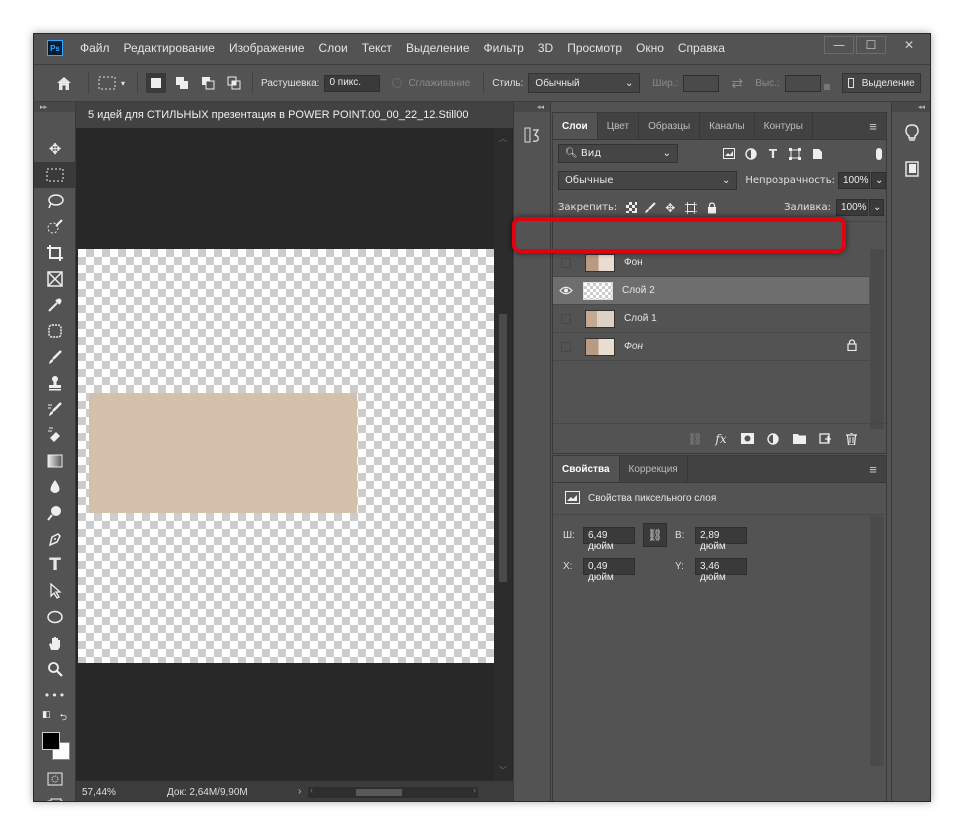 Image resolution: width=963 pixels, height=835 pixels. I want to click on style-select: Обычный ⌄, so click(584, 83).